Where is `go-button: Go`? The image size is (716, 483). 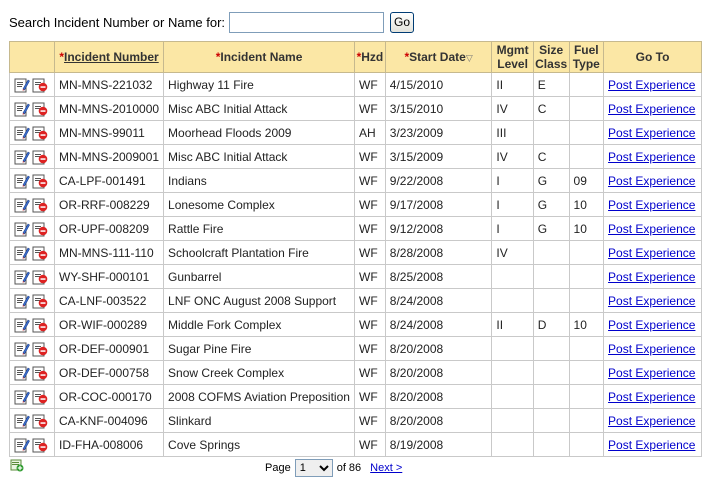
go-button: Go is located at coordinates (402, 22).